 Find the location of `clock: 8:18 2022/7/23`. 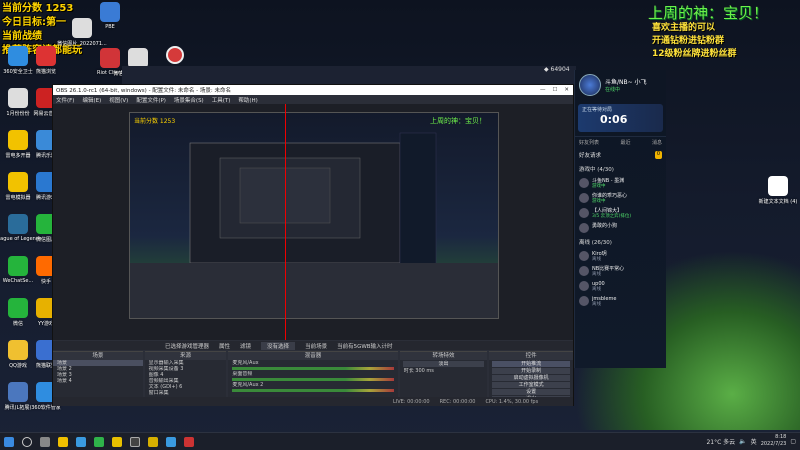

clock: 8:18 2022/7/23 is located at coordinates (774, 441).